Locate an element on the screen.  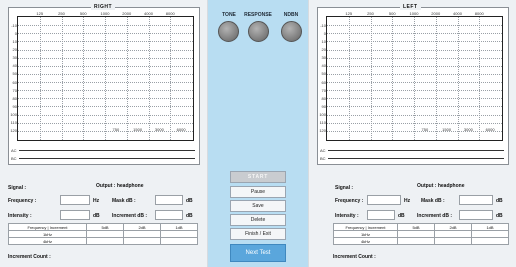
left-frequency-input is located at coordinates (384, 200).